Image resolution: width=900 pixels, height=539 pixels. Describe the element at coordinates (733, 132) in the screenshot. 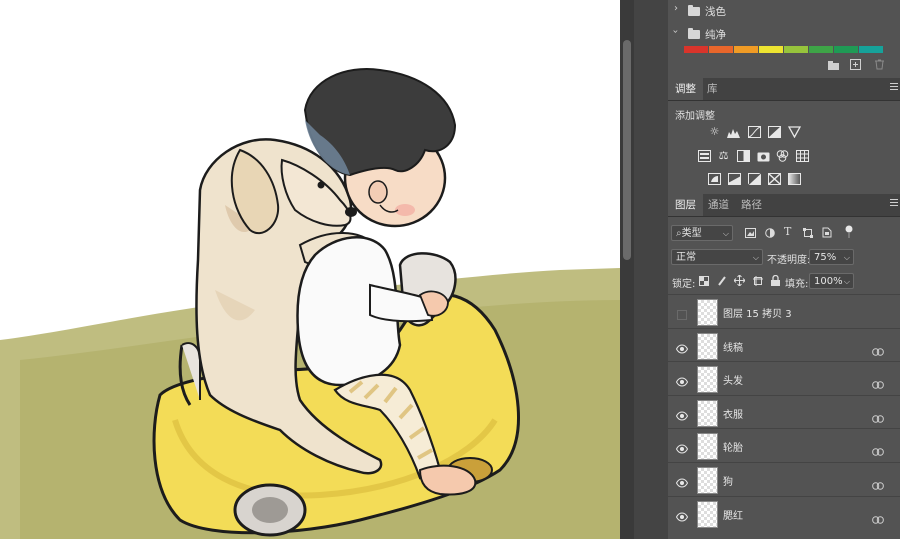

I see `levels-icon` at that location.